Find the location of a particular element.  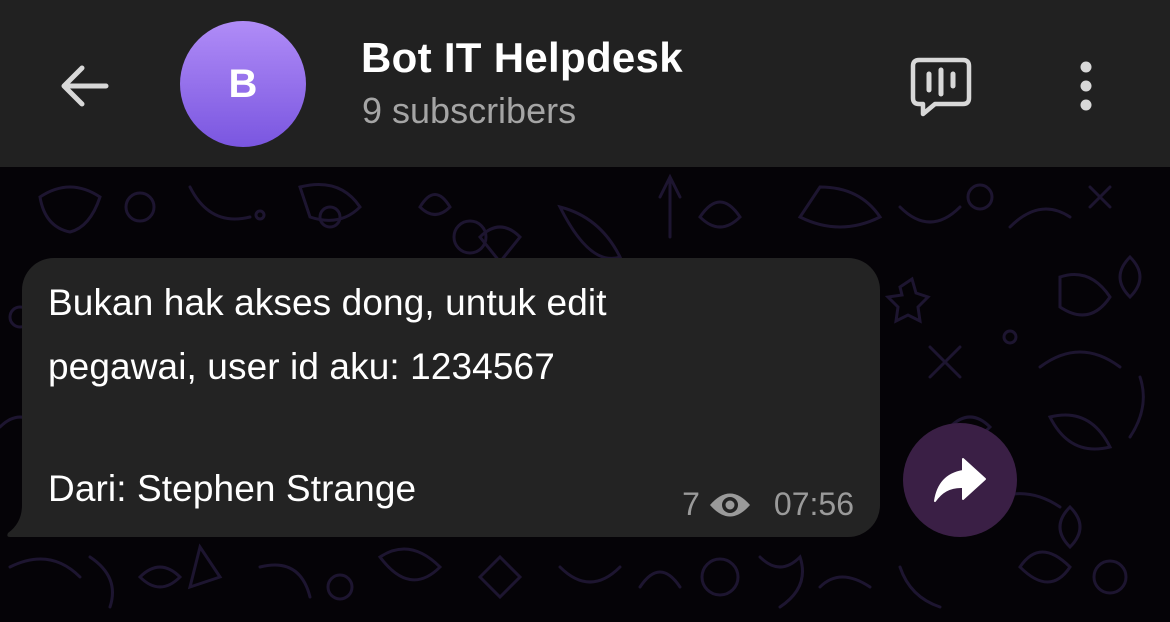

message-line: Bukan hak akses dong, untuk edit is located at coordinates (327, 302).